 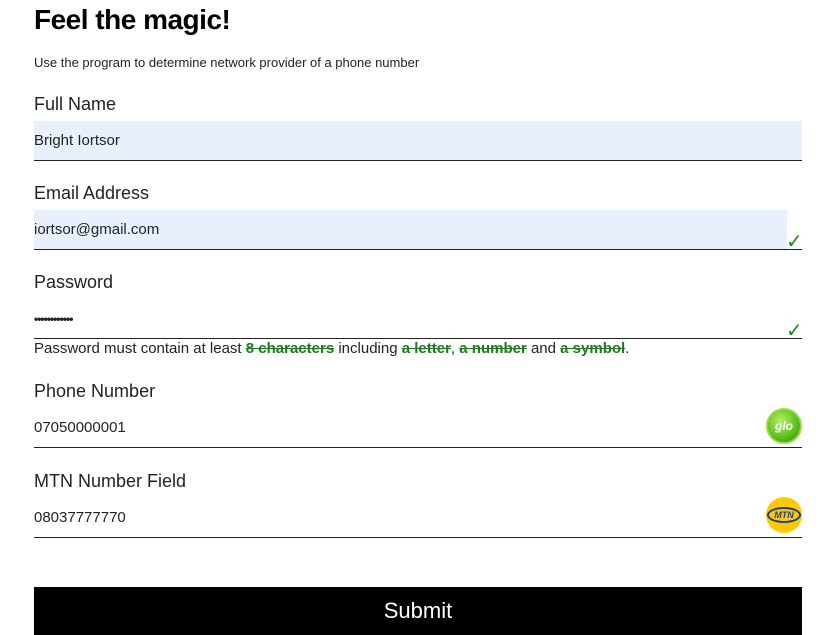 I want to click on password-field, so click(x=418, y=319).